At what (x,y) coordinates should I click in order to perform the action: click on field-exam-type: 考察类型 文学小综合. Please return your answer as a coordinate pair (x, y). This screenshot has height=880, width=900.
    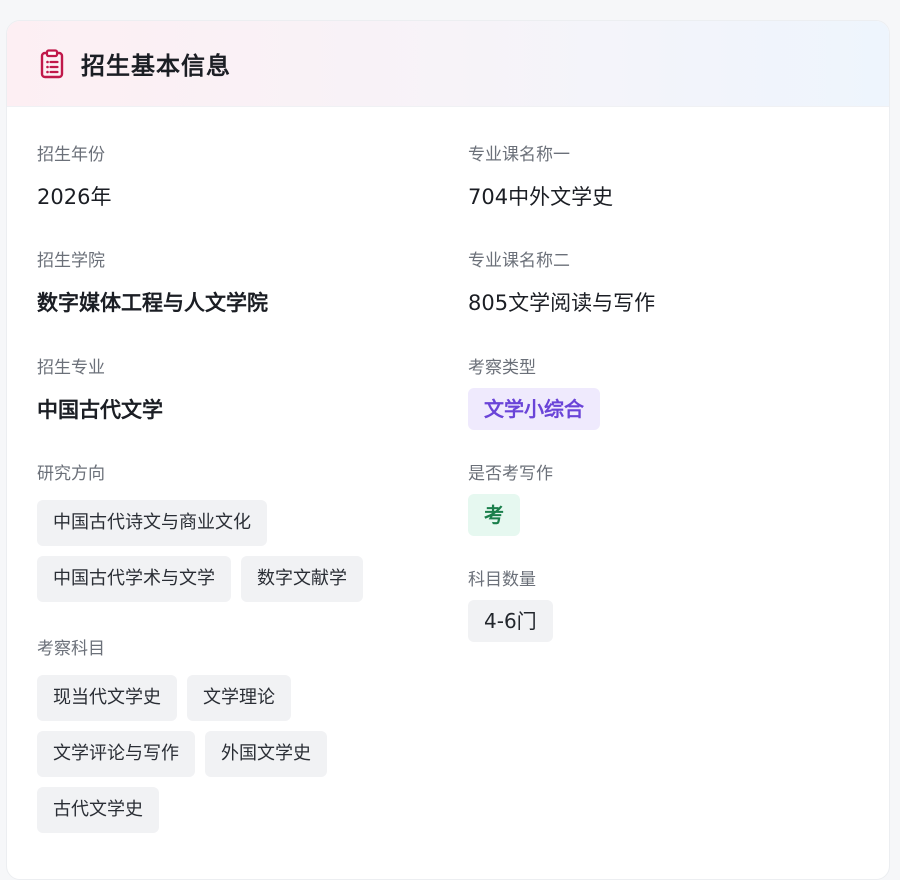
    Looking at the image, I should click on (534, 393).